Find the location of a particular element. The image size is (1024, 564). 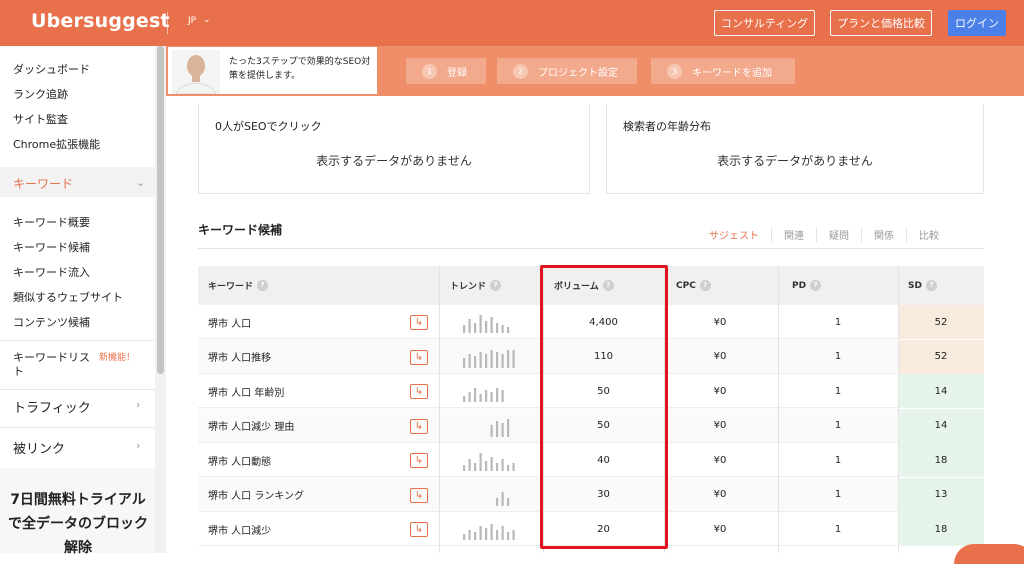

column-pd: PD? is located at coordinates (807, 285).